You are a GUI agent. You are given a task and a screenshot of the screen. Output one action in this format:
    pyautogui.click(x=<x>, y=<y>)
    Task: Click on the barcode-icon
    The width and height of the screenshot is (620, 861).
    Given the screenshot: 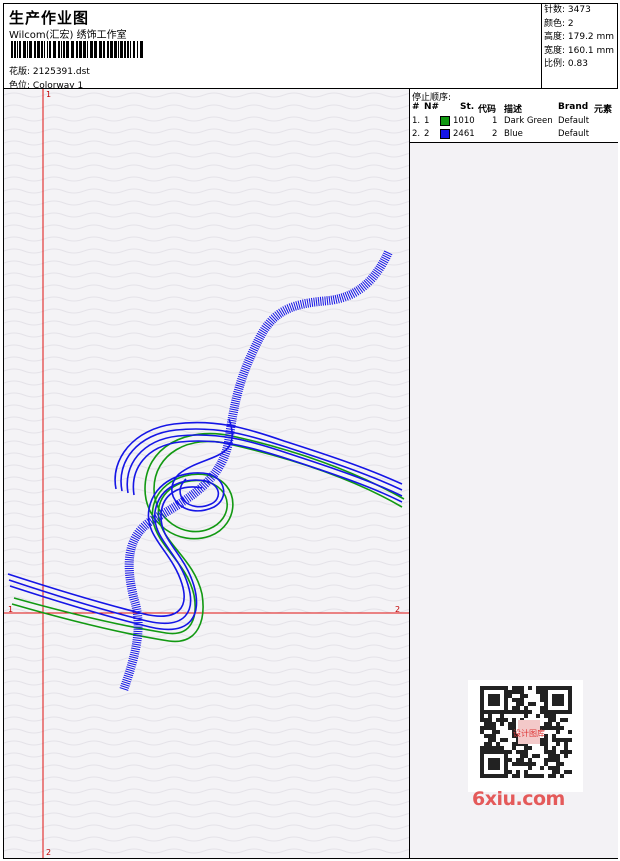 What is the action you would take?
    pyautogui.click(x=77, y=49)
    